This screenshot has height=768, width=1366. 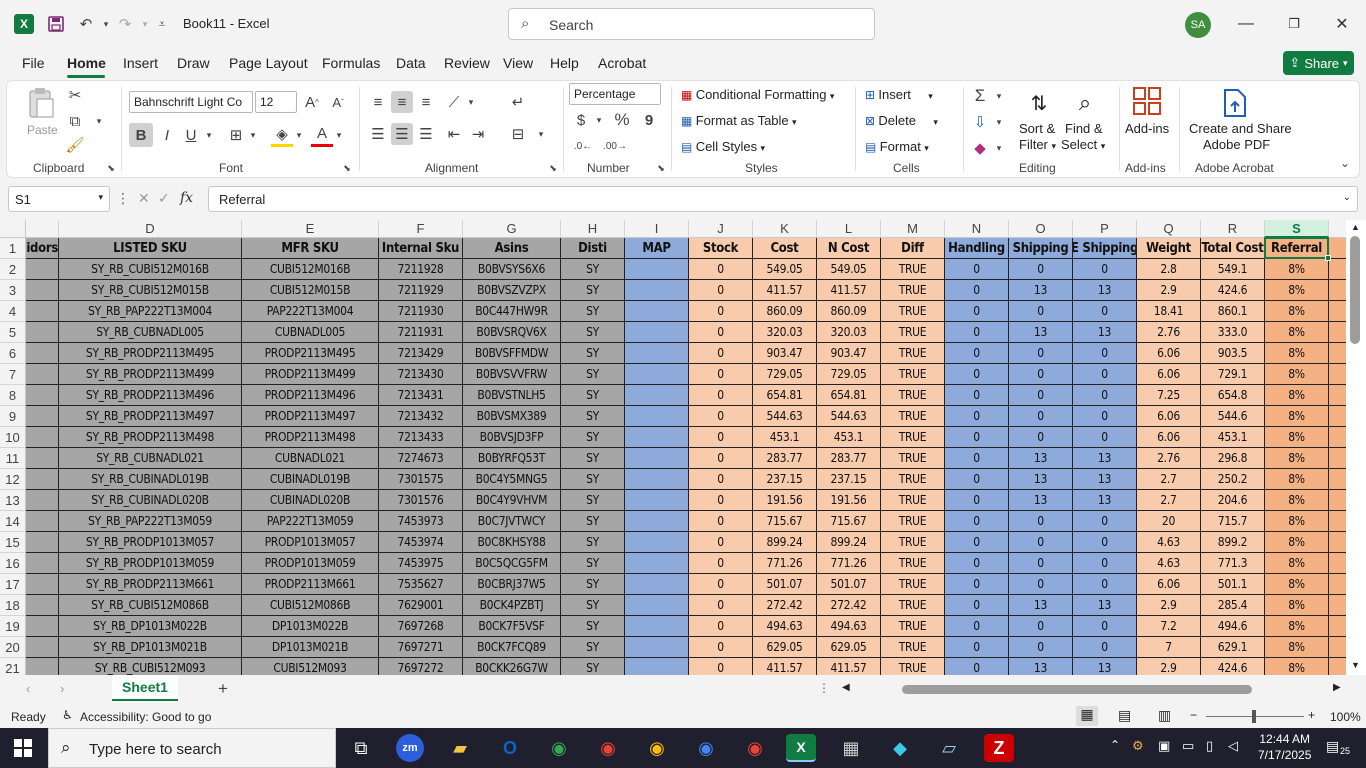 I want to click on find-select-icon: ⌕, so click(x=1085, y=103).